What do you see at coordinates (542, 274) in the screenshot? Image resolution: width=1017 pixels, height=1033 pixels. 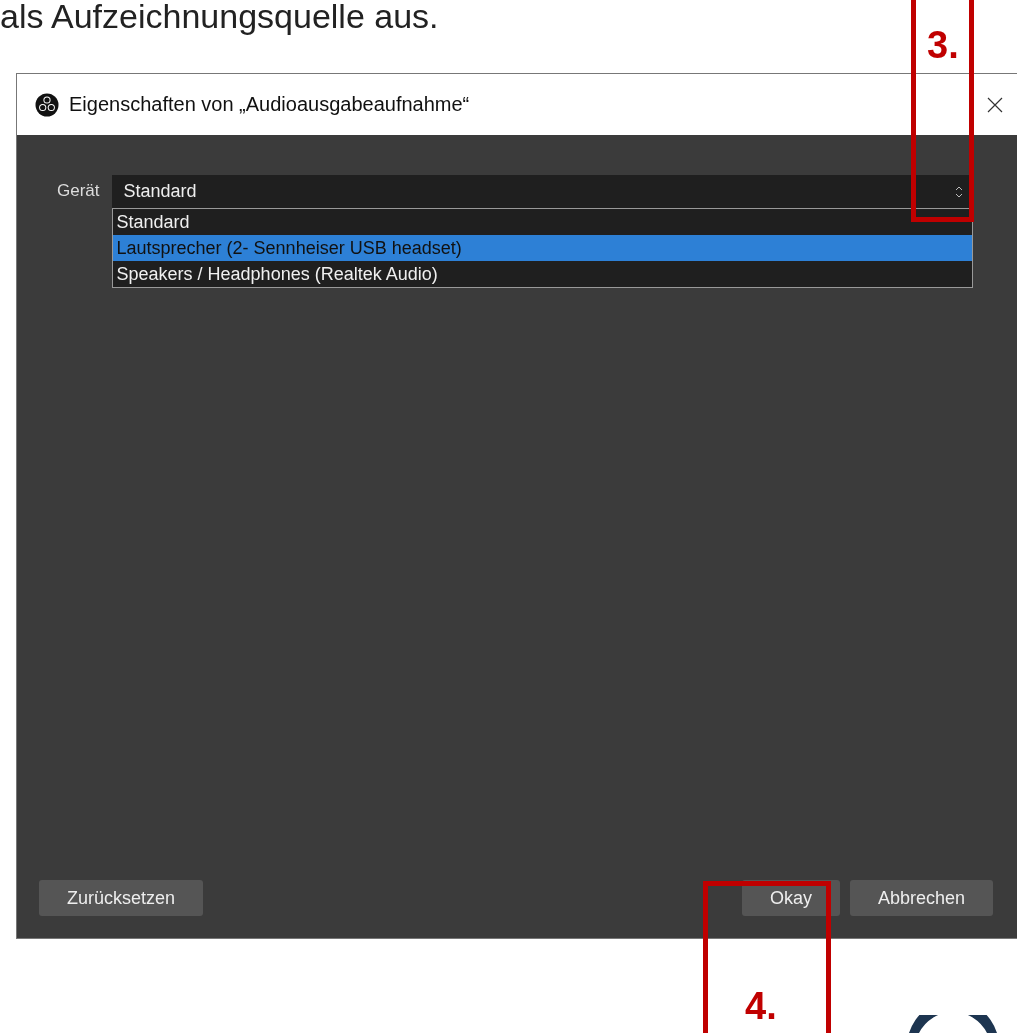 I see `dropdown-option: Speakers / Headphones (Realtek Audio)` at bounding box center [542, 274].